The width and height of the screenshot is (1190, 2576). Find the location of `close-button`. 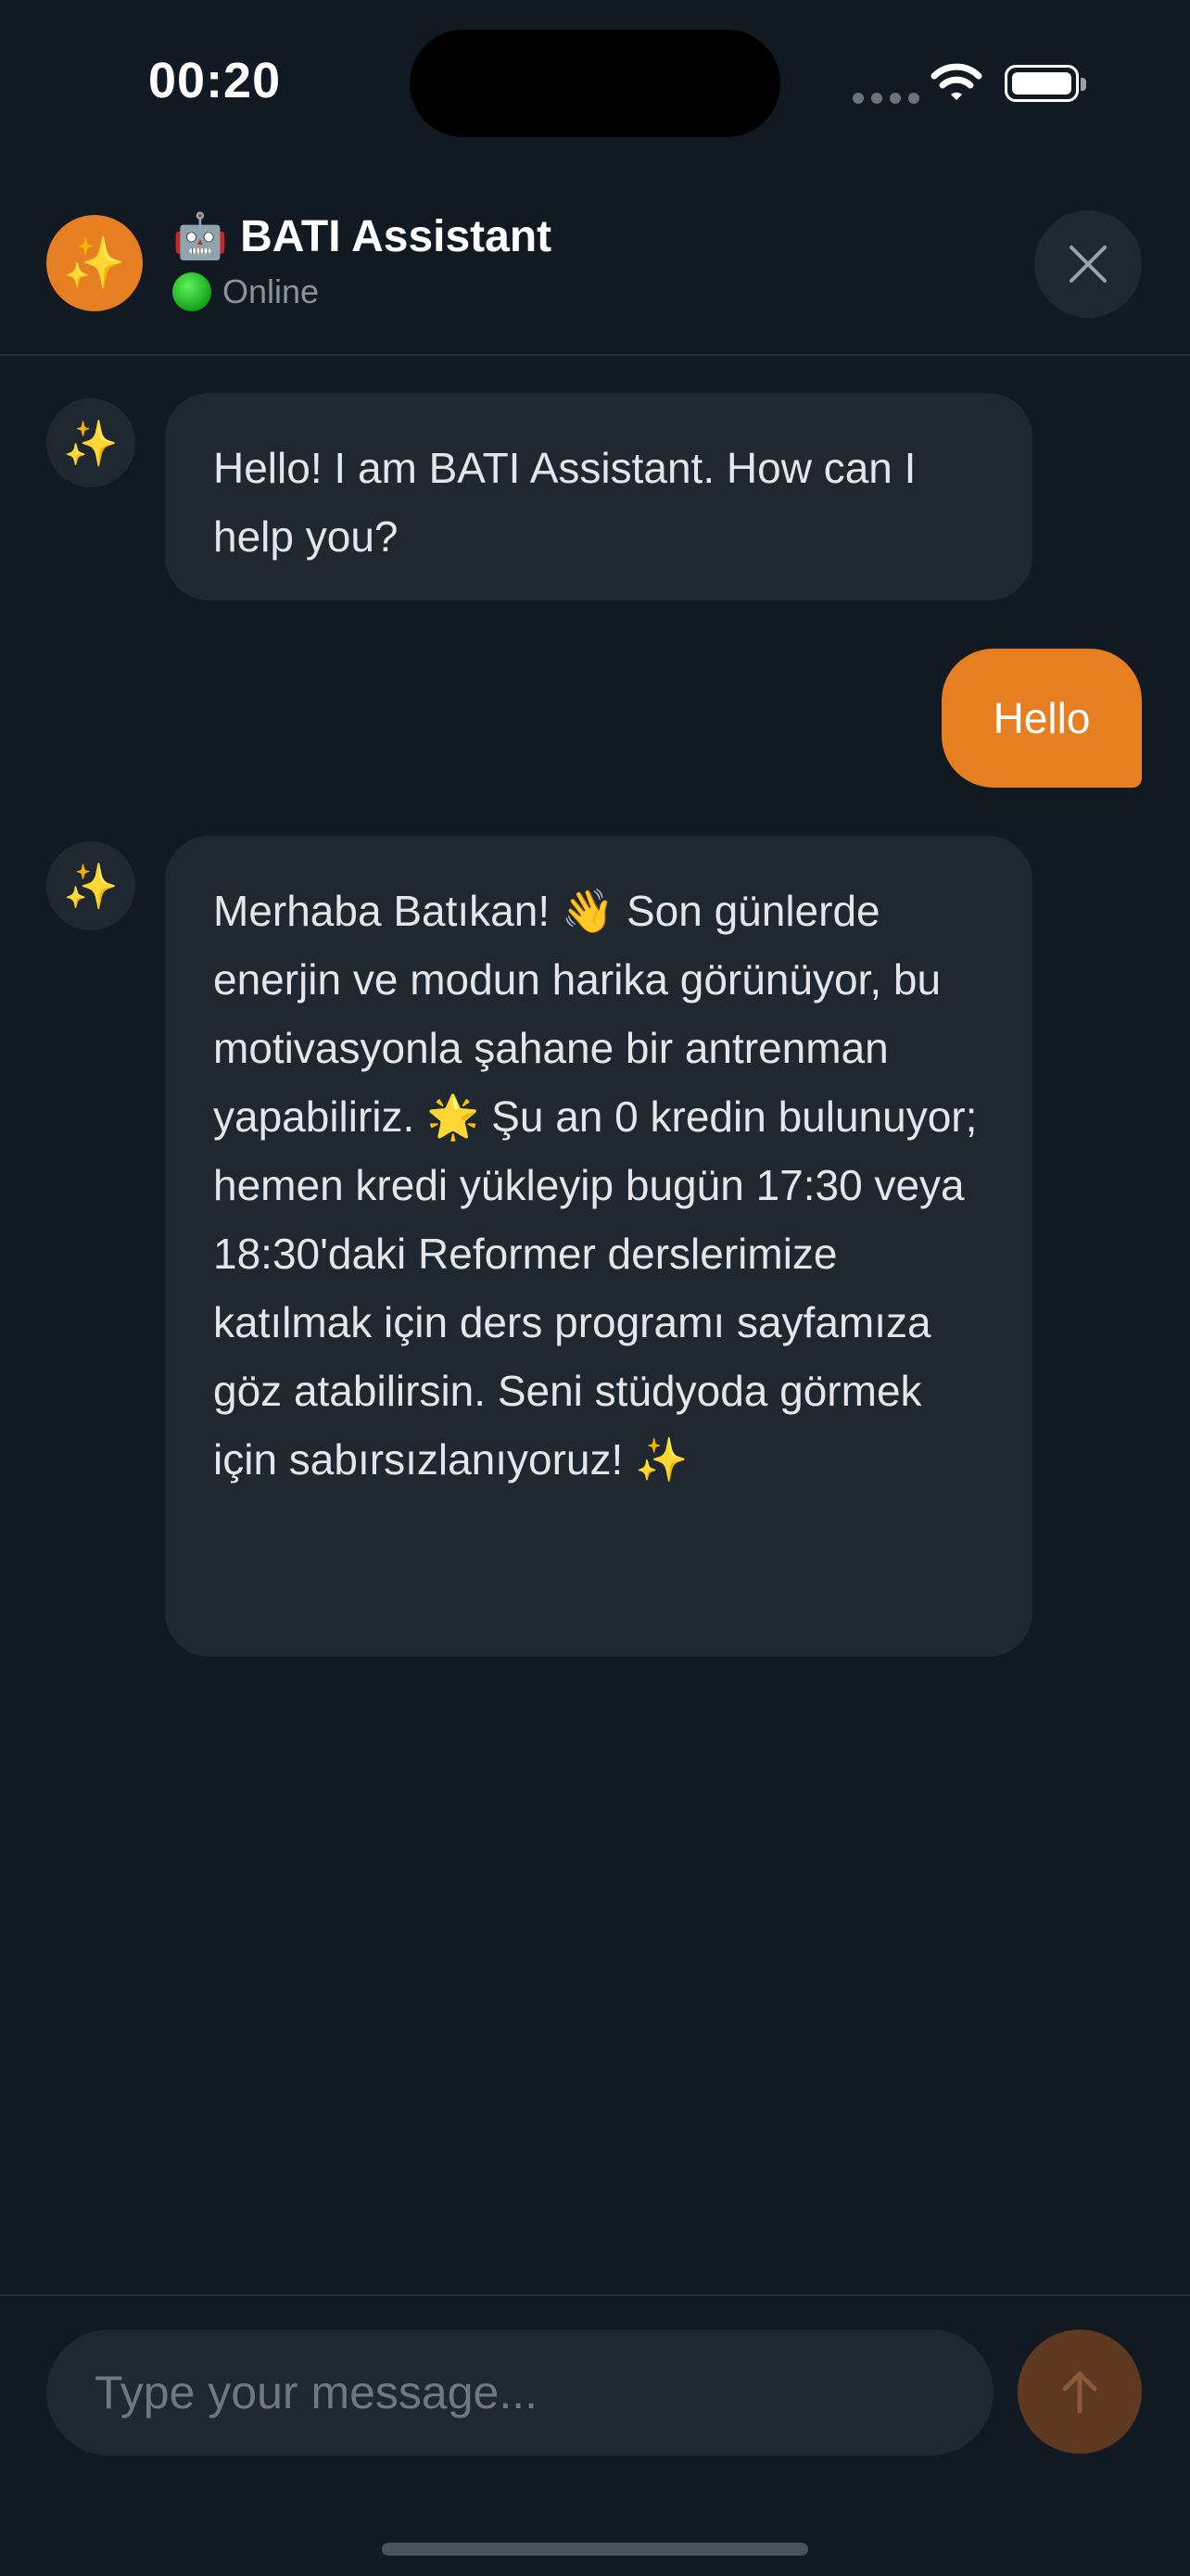

close-button is located at coordinates (1088, 264).